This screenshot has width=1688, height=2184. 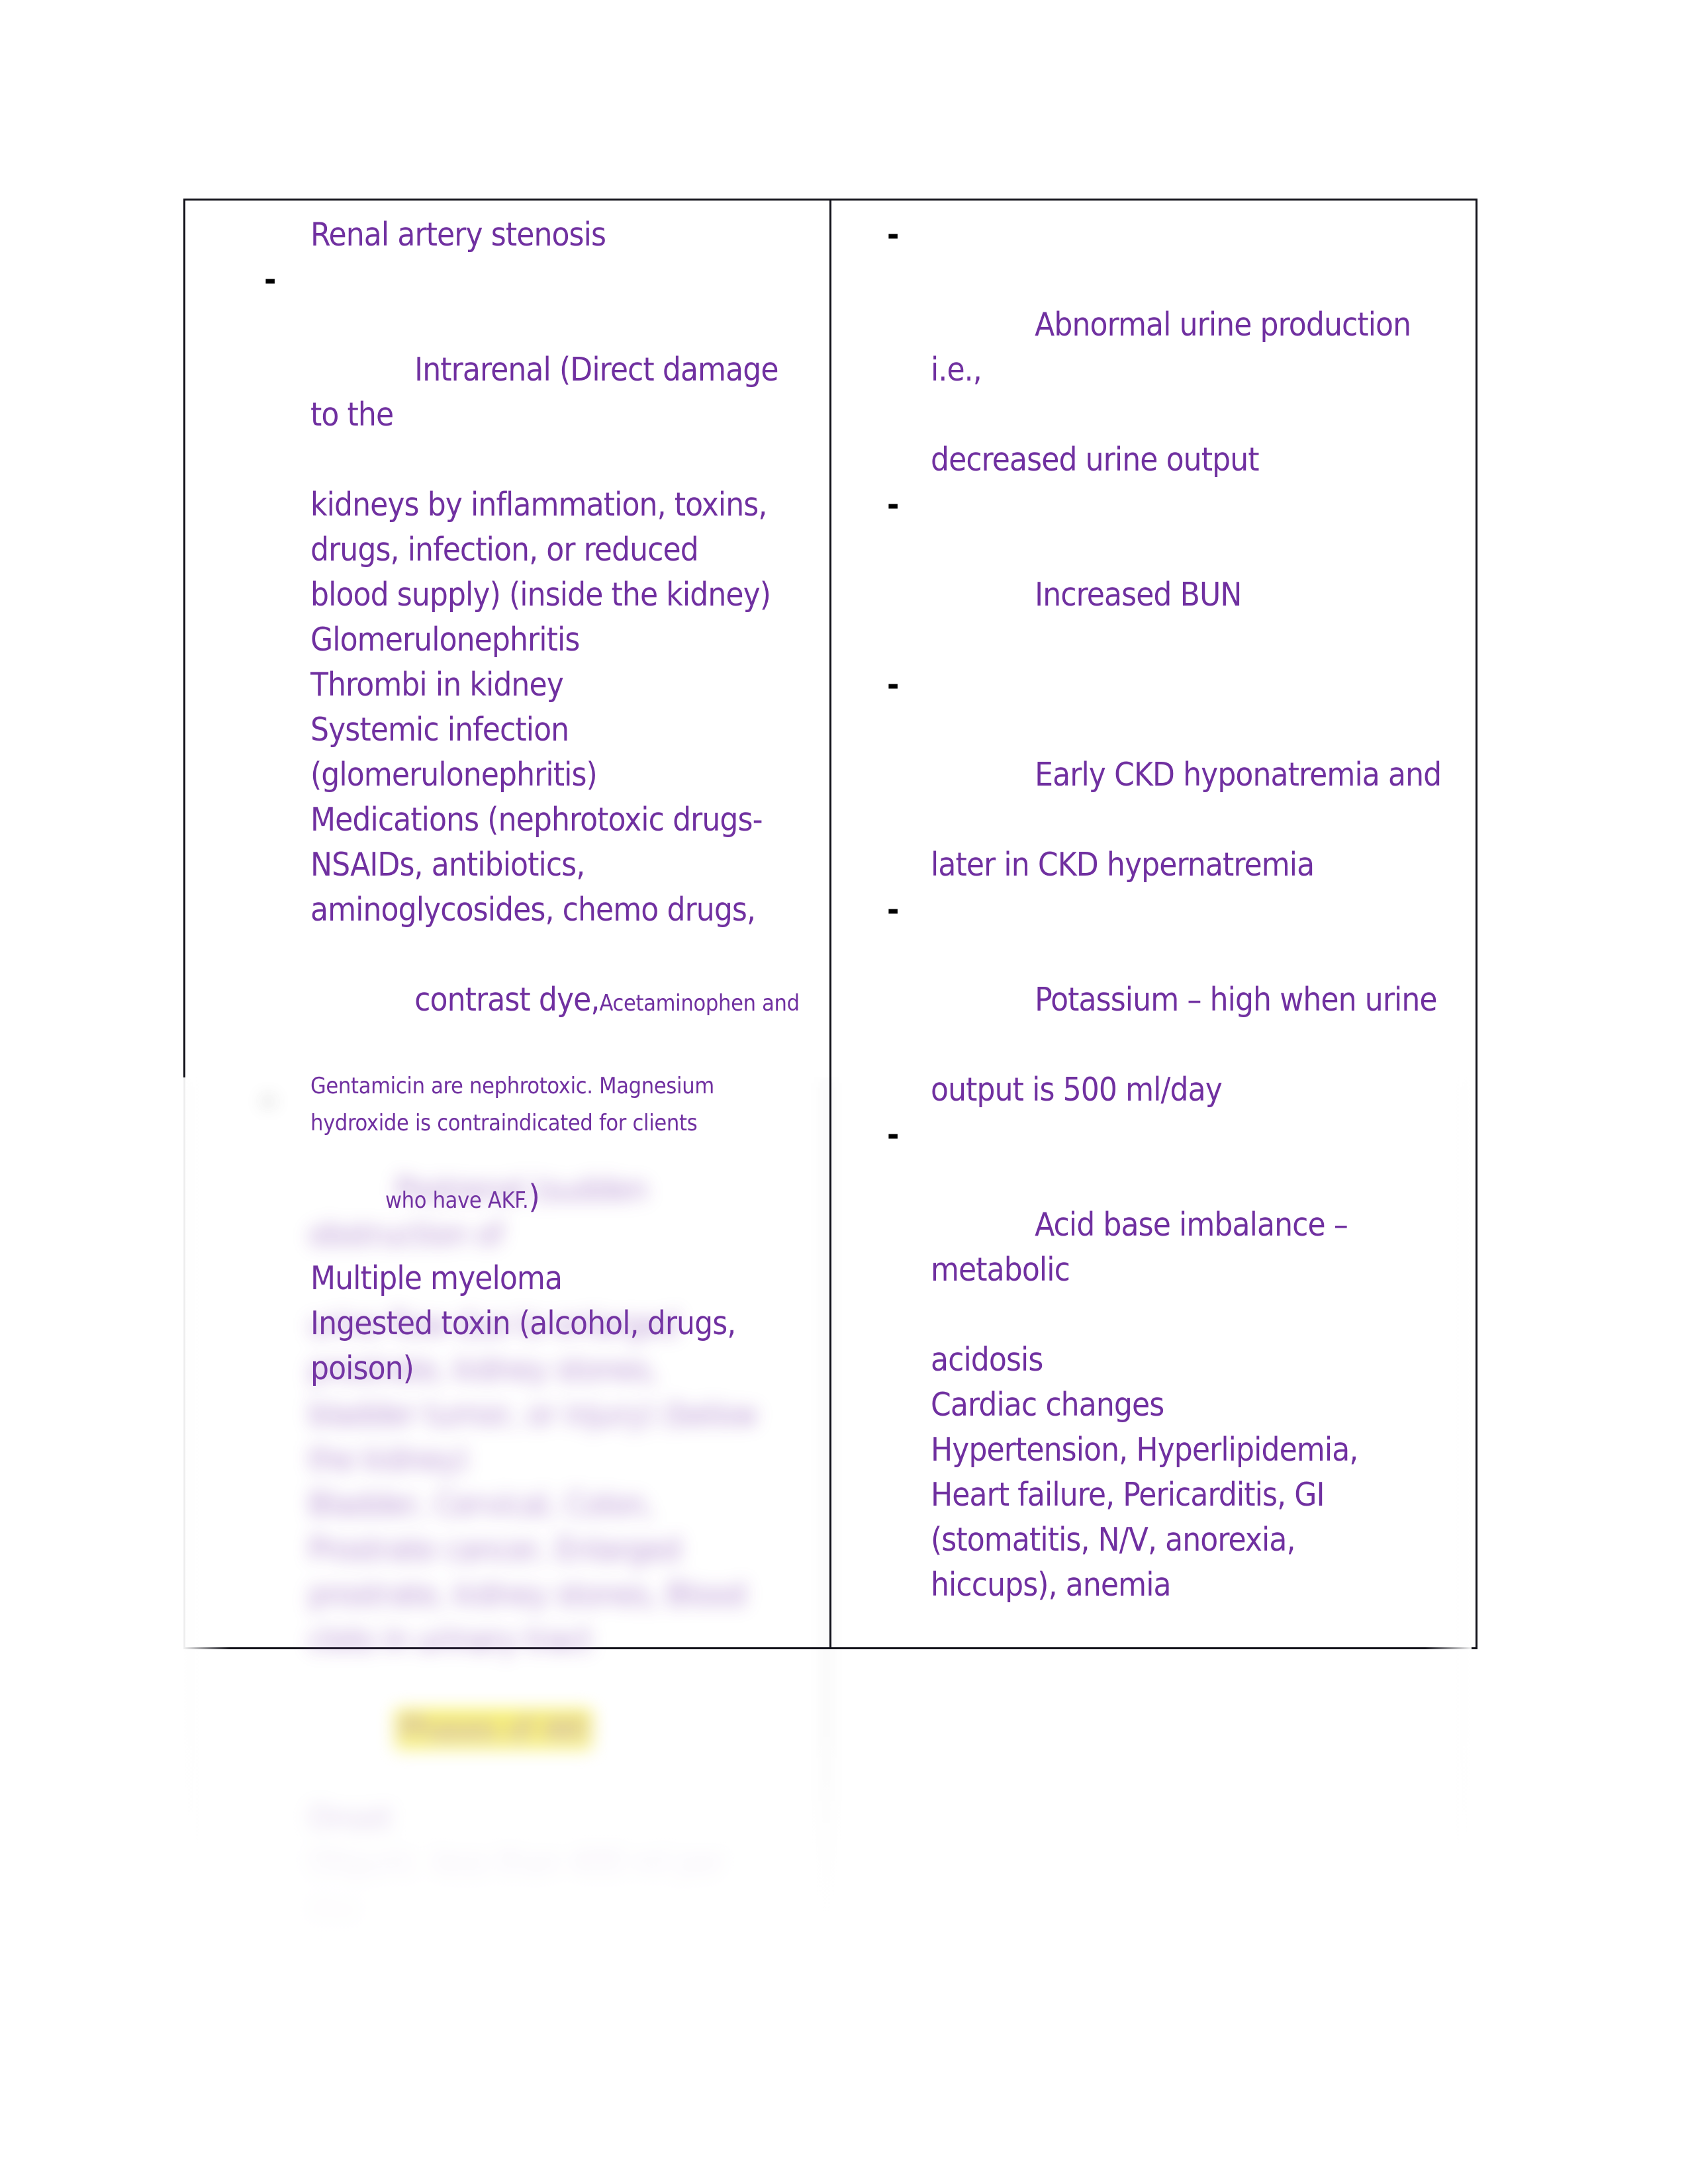 I want to click on text-line: kidneys by inflammation, toxins,, so click(x=538, y=504).